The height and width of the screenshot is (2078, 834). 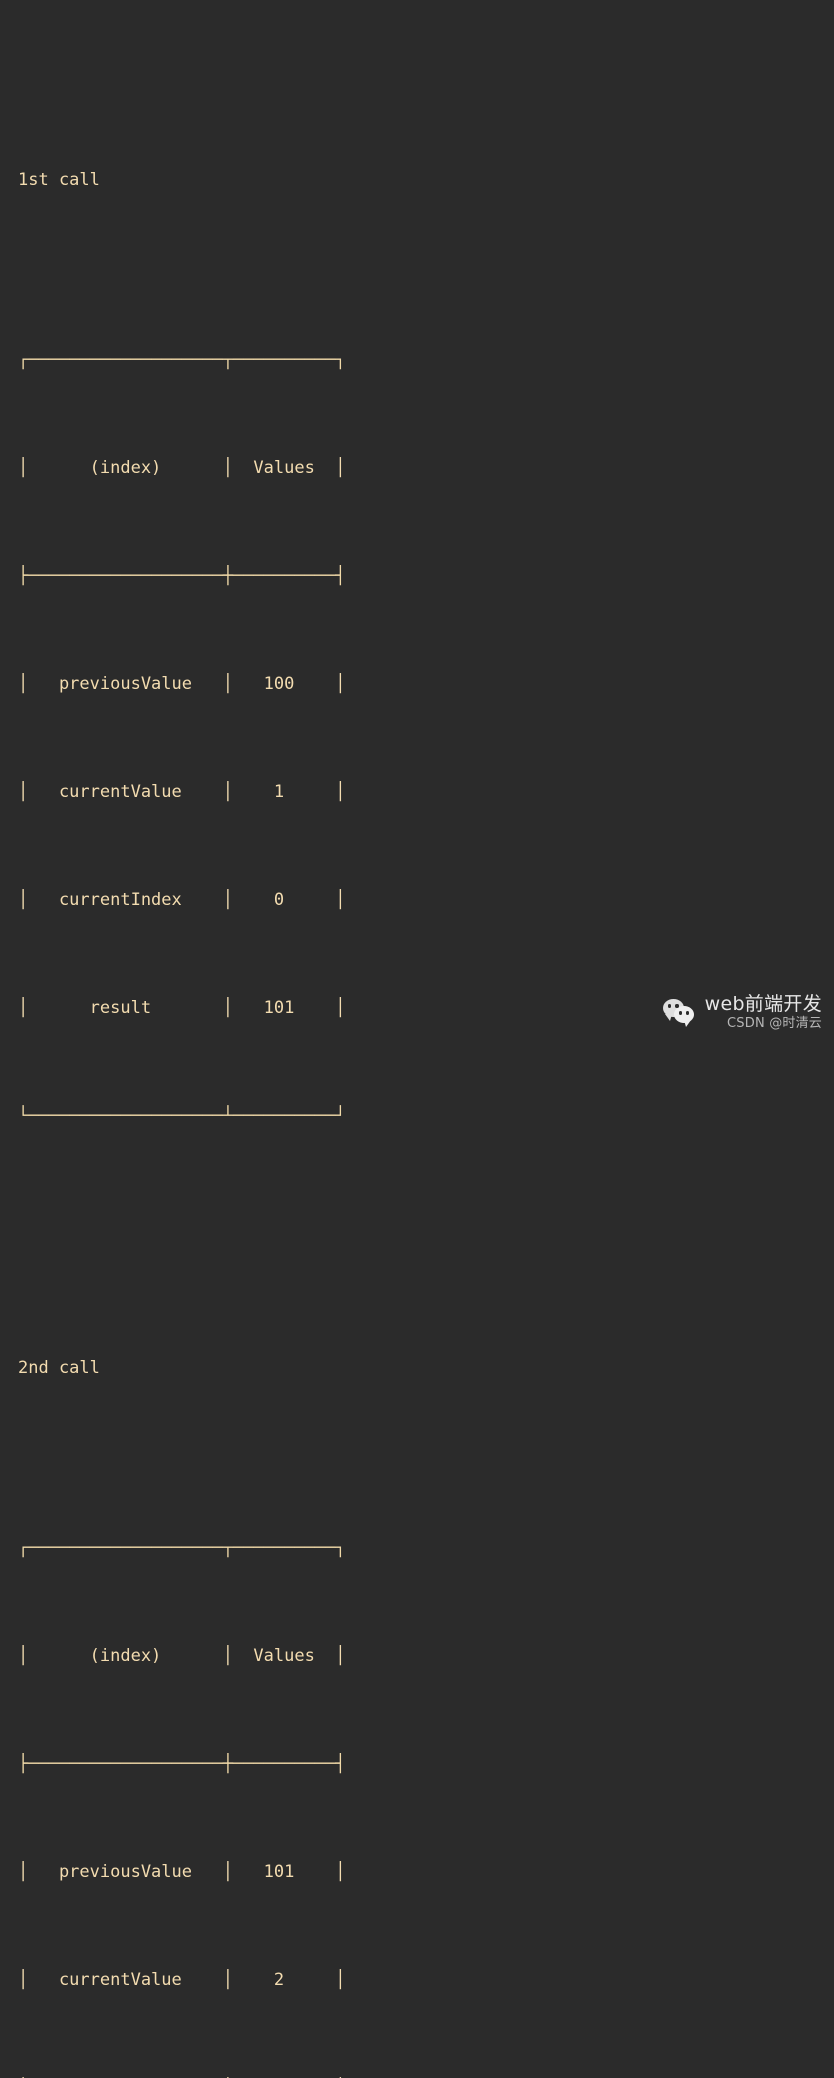 What do you see at coordinates (59, 1368) in the screenshot?
I see `log-label-2nd-call: 2nd call` at bounding box center [59, 1368].